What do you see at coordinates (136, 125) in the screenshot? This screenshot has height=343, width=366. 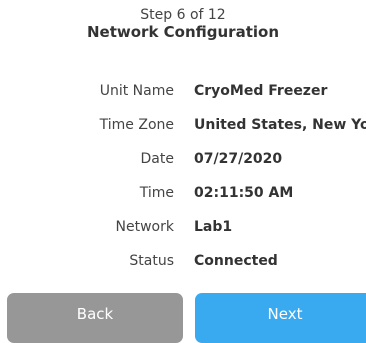 I see `time-zone-label: Time Zone` at bounding box center [136, 125].